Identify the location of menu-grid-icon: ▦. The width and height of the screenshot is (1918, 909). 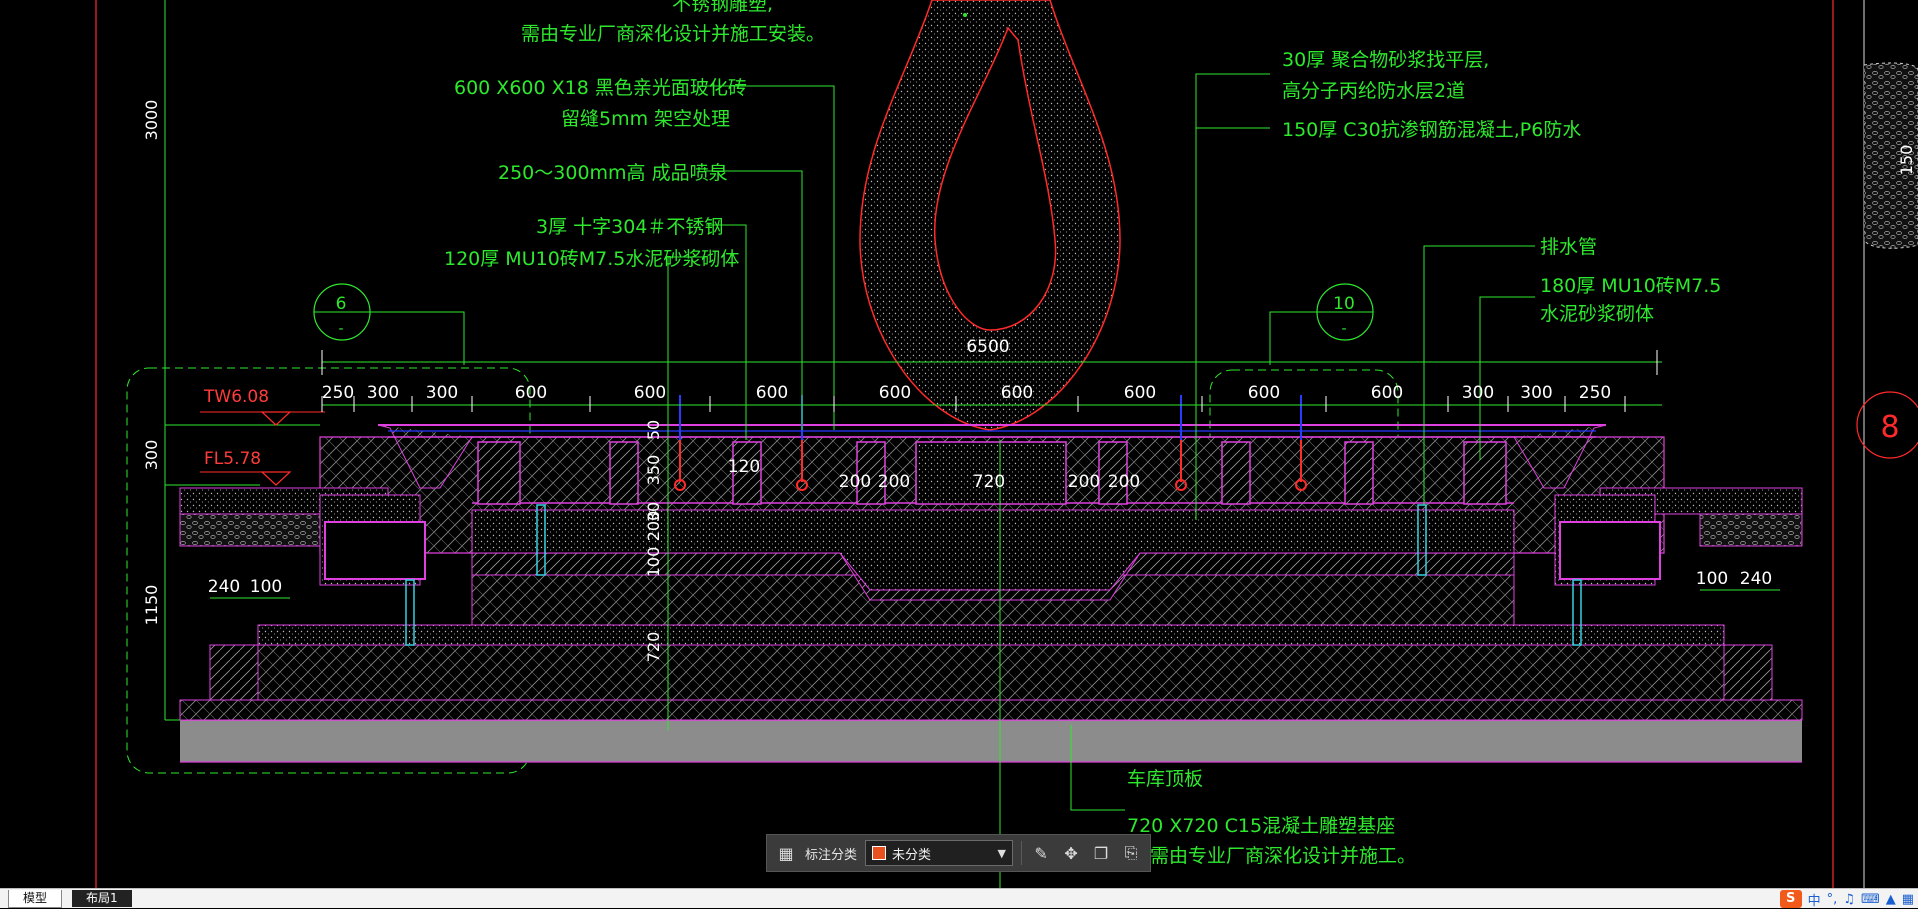
(1908, 899).